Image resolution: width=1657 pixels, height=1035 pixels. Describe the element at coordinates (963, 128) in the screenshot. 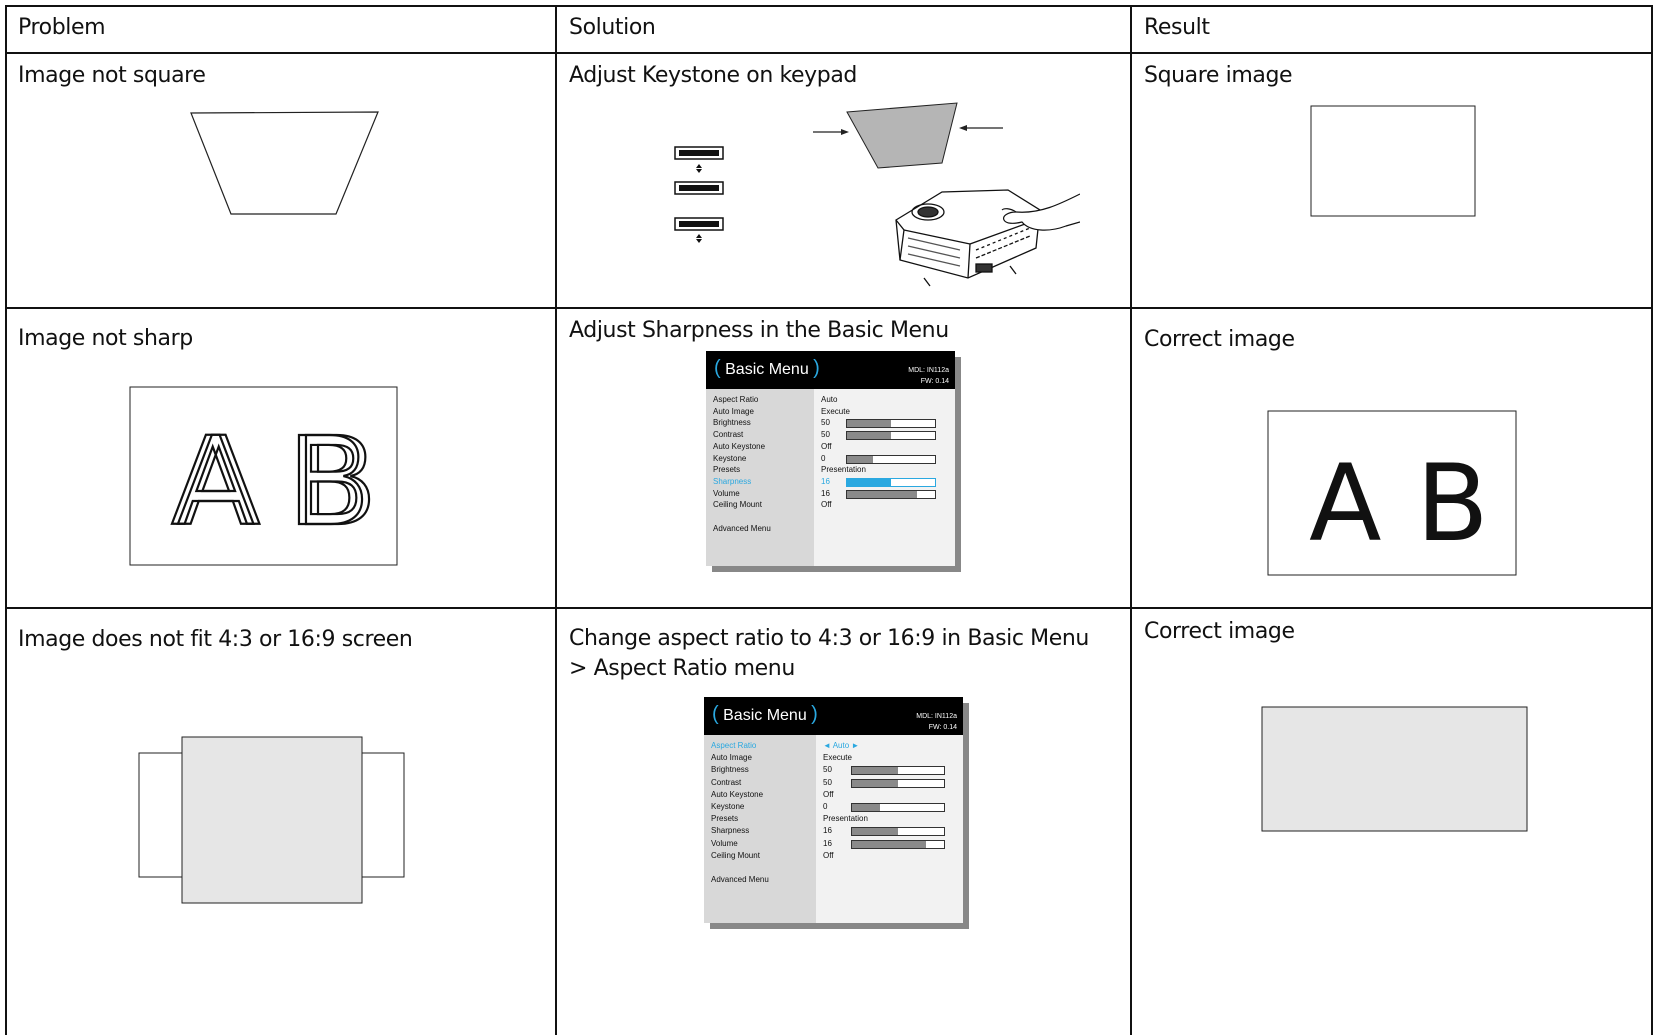

I see `arrow-left-icon` at that location.